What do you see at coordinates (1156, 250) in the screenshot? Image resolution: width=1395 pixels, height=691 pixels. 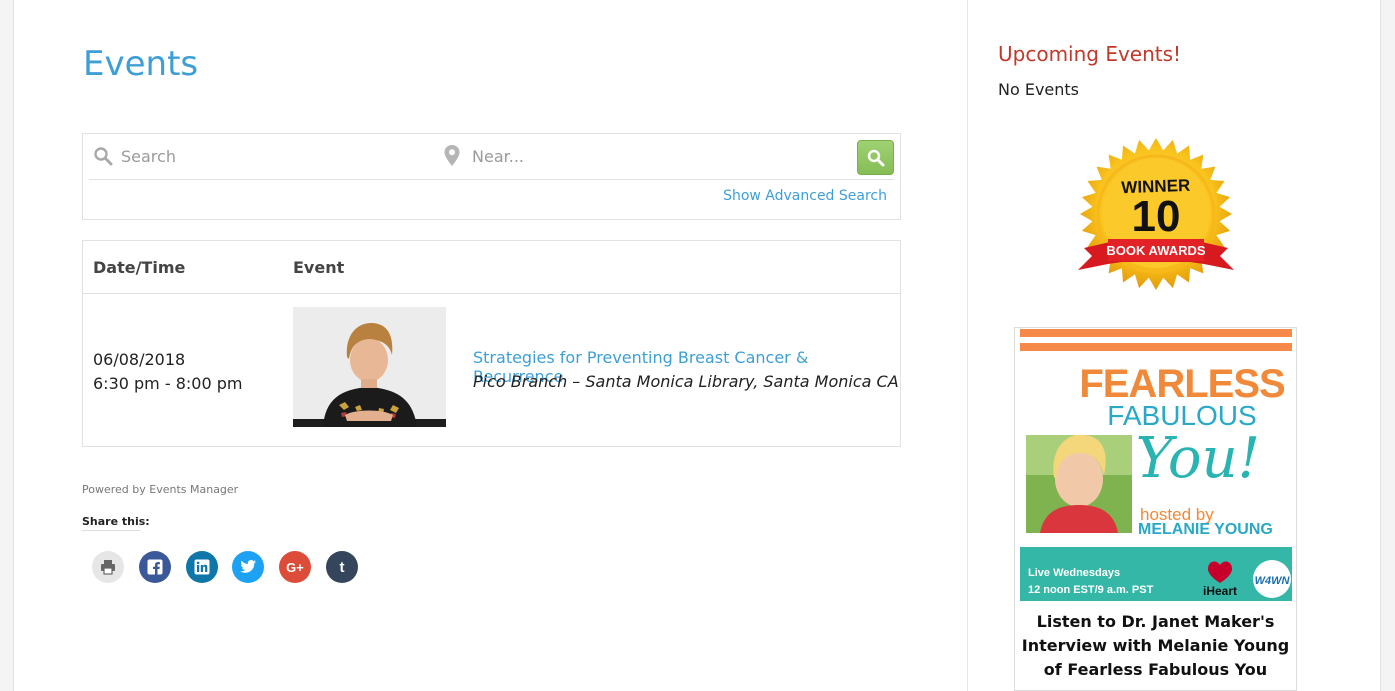 I see `badge-ribbon-text: BOOK AWARDS` at bounding box center [1156, 250].